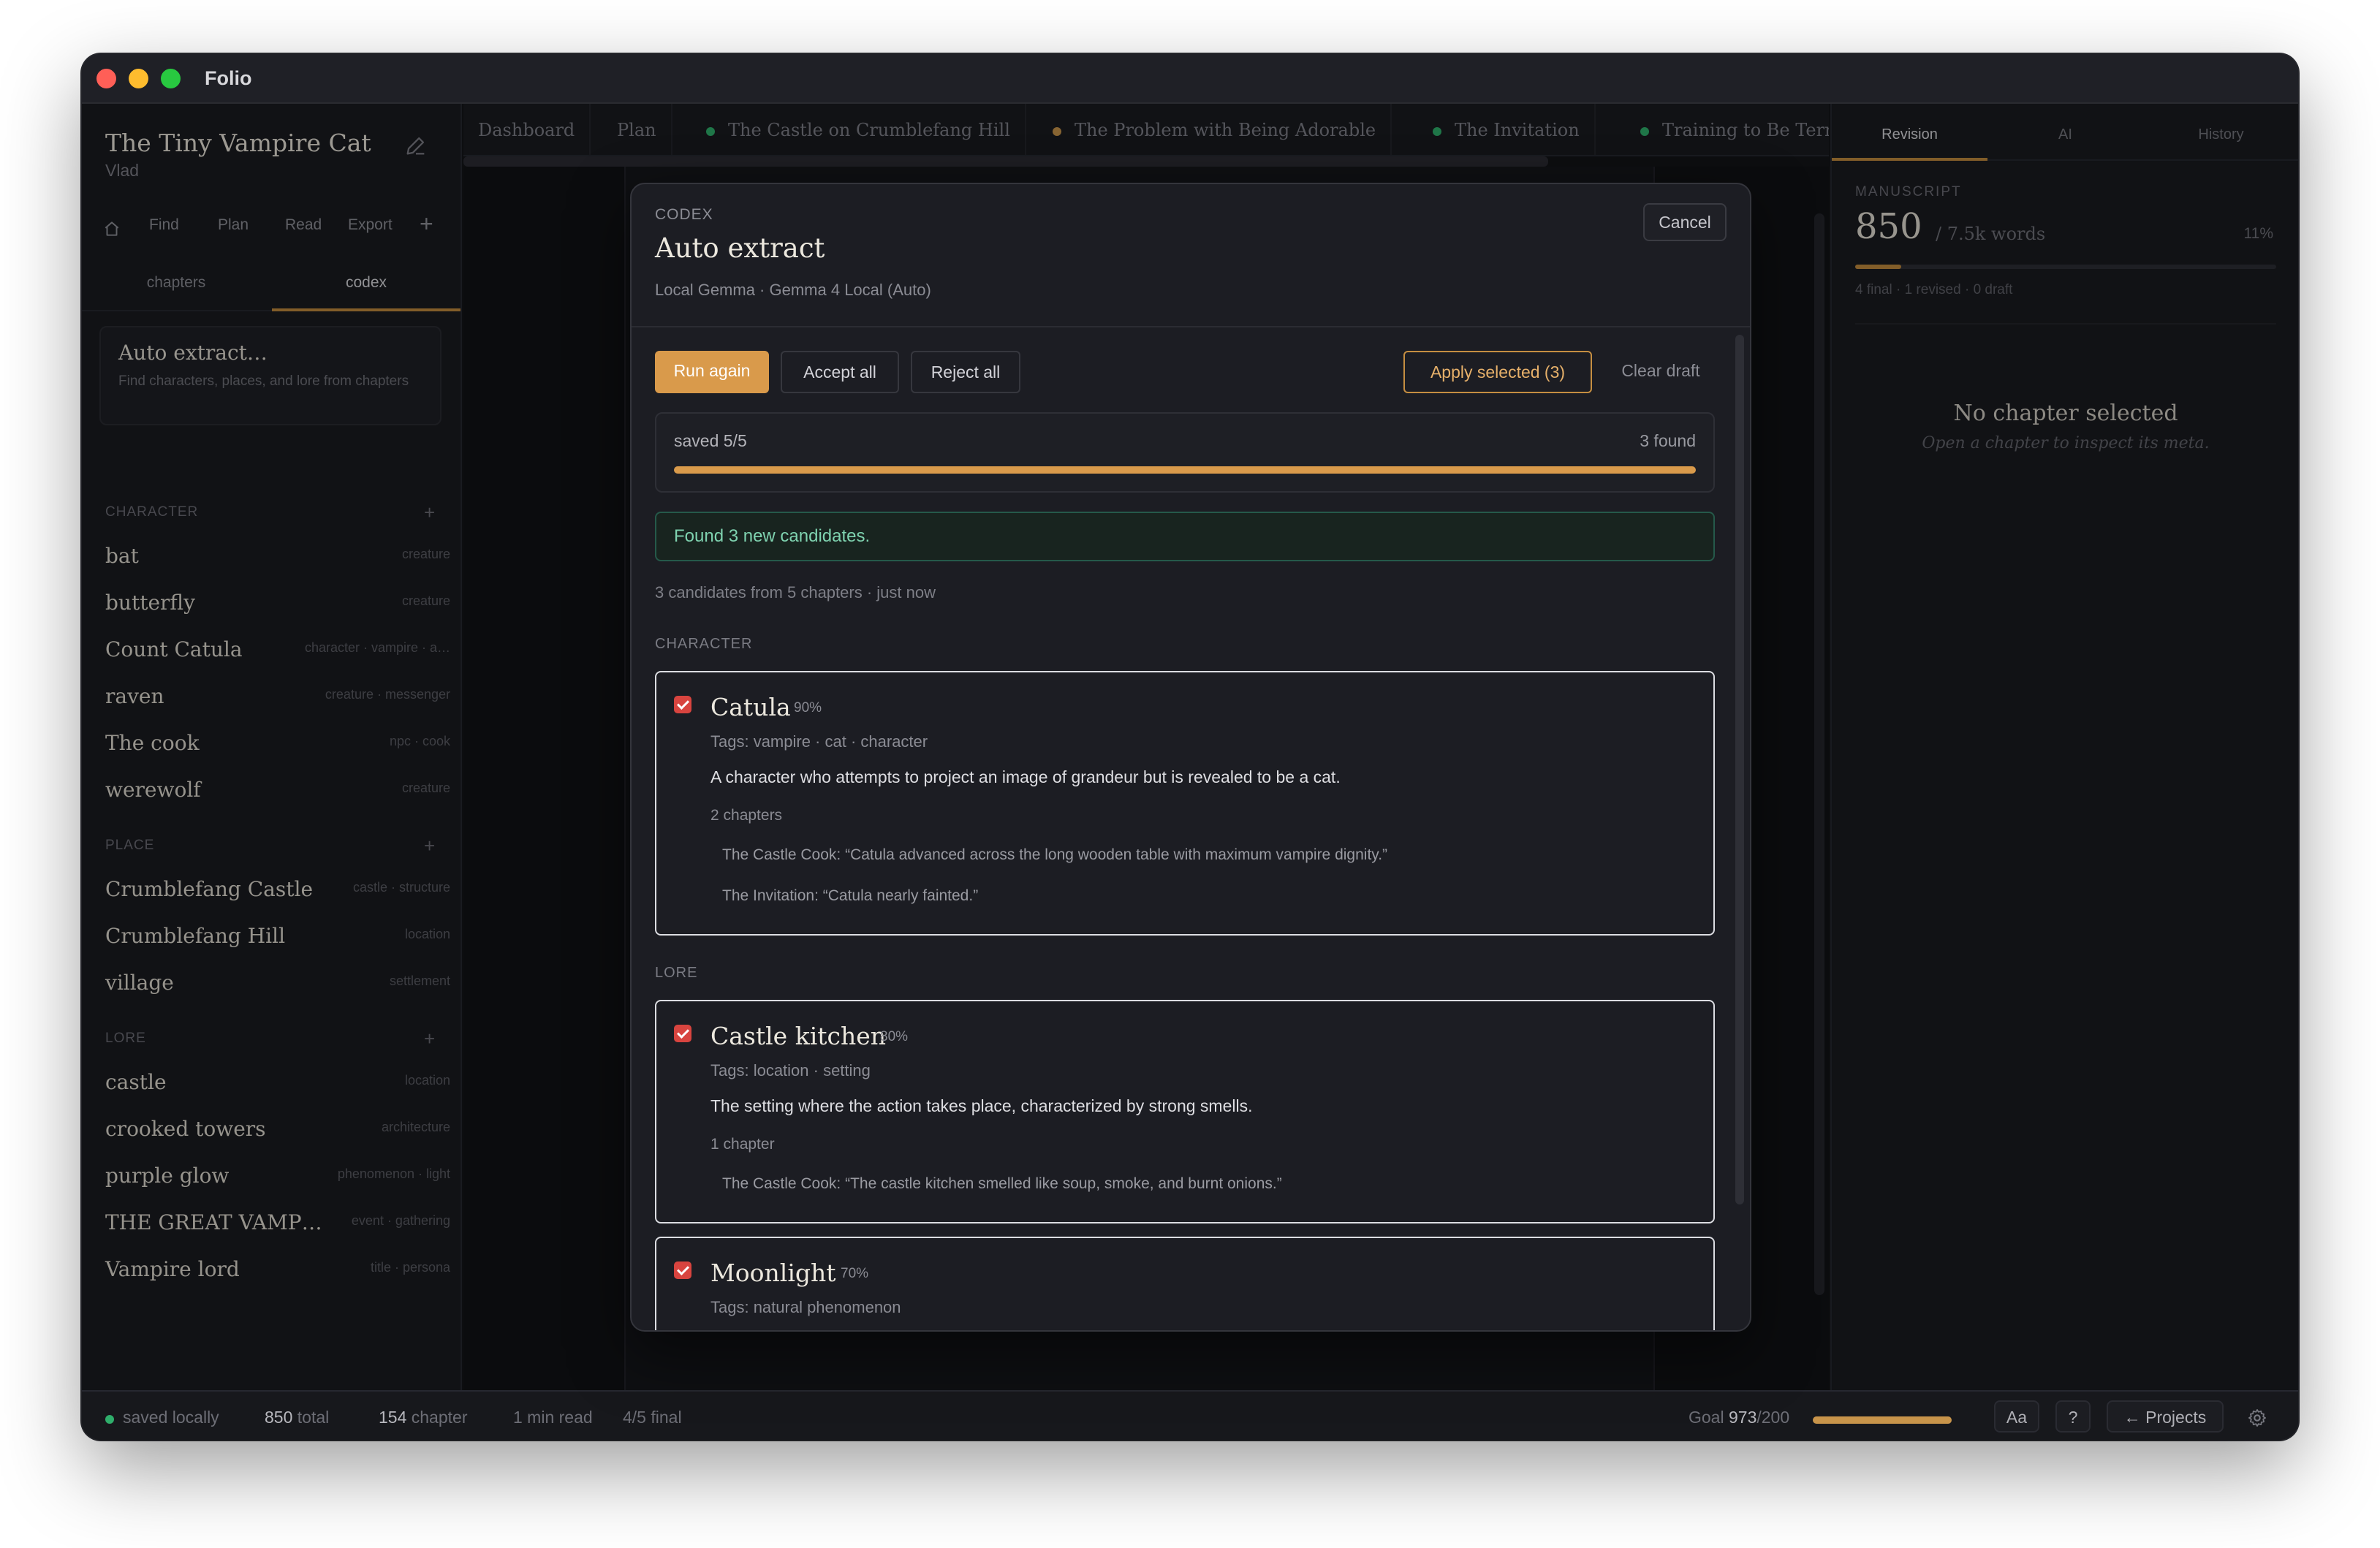  Describe the element at coordinates (2165, 1416) in the screenshot. I see `projects-button: ← Projects` at that location.